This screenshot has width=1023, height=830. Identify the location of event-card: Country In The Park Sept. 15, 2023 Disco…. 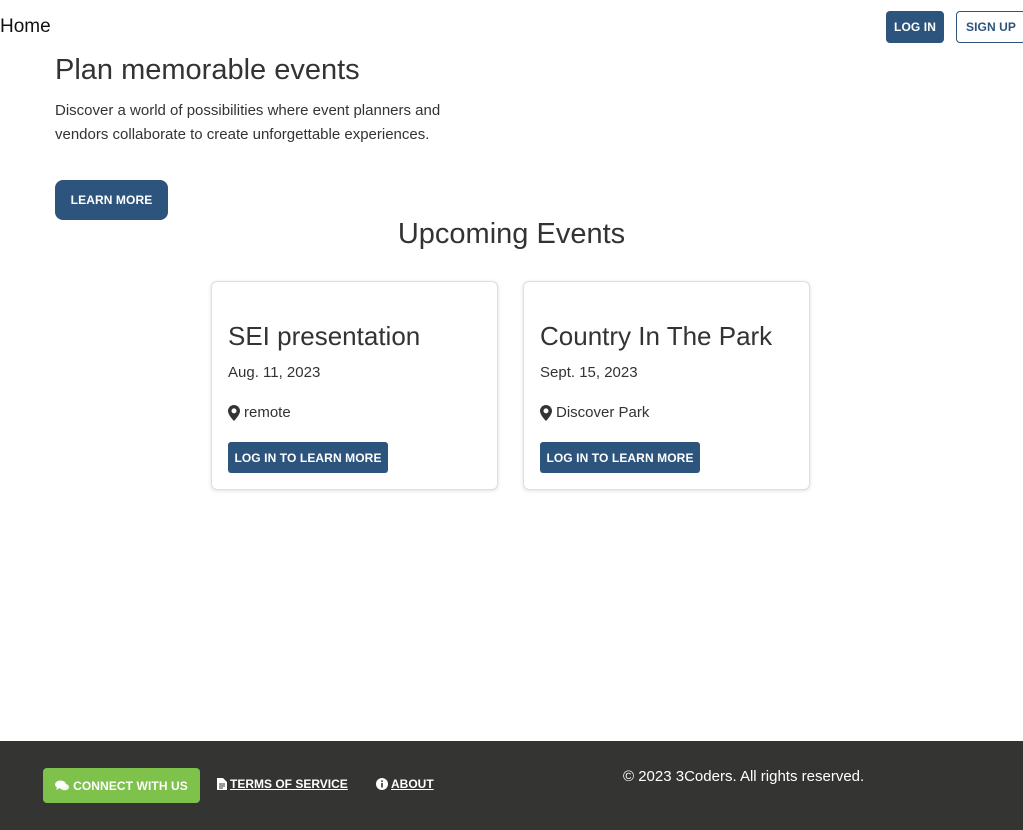
(666, 385).